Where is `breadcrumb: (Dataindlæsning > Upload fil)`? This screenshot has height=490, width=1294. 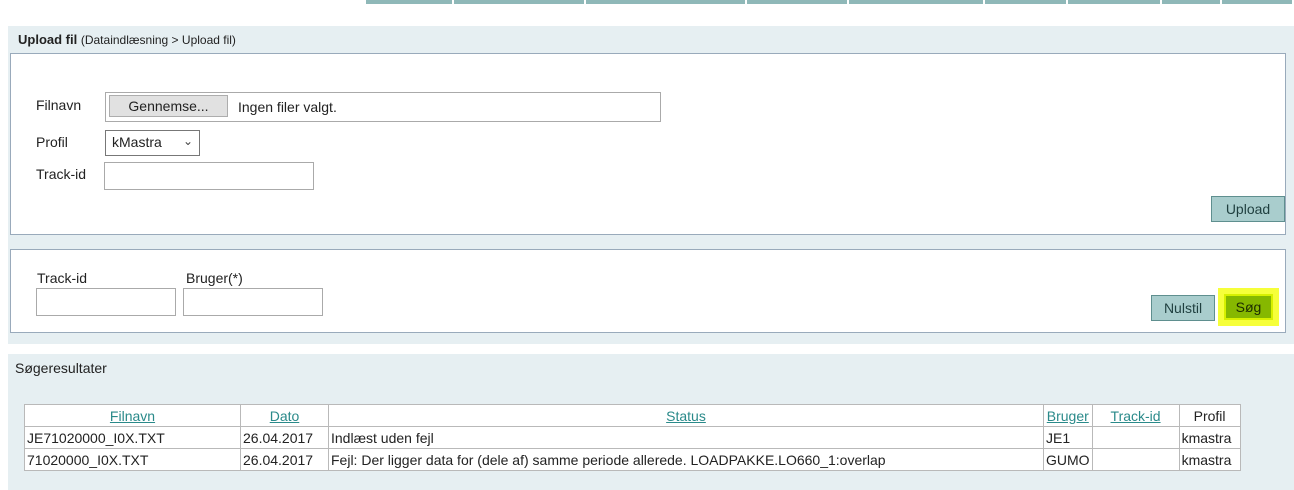 breadcrumb: (Dataindlæsning > Upload fil) is located at coordinates (158, 40).